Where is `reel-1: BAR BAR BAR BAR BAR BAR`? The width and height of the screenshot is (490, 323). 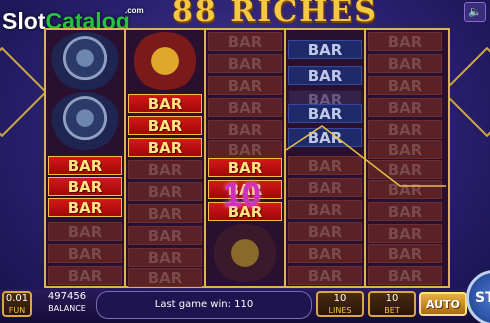
reel-1: BAR BAR BAR BAR BAR BAR is located at coordinates (86, 158).